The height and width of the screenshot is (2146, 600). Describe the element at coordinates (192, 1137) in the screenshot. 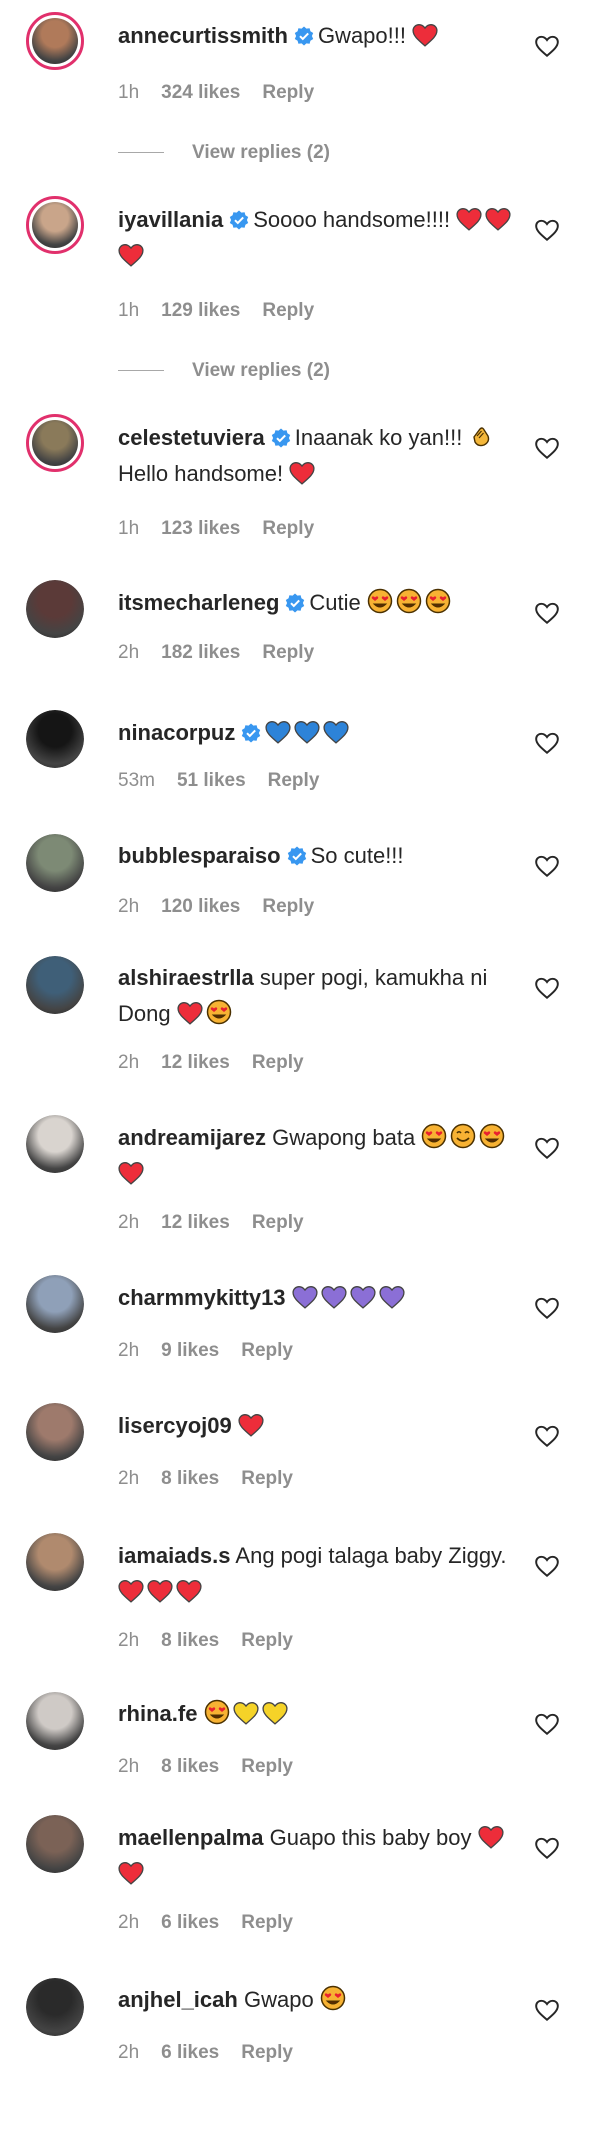

I see `comment-username: andreamijarez` at that location.